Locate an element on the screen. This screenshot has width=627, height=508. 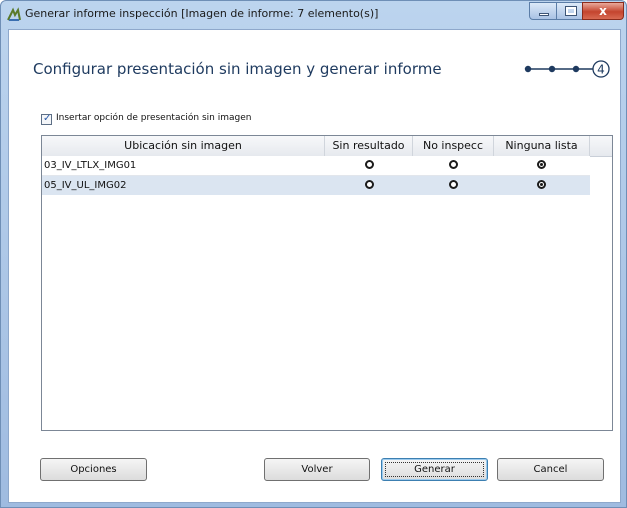
minimize-icon is located at coordinates (544, 14).